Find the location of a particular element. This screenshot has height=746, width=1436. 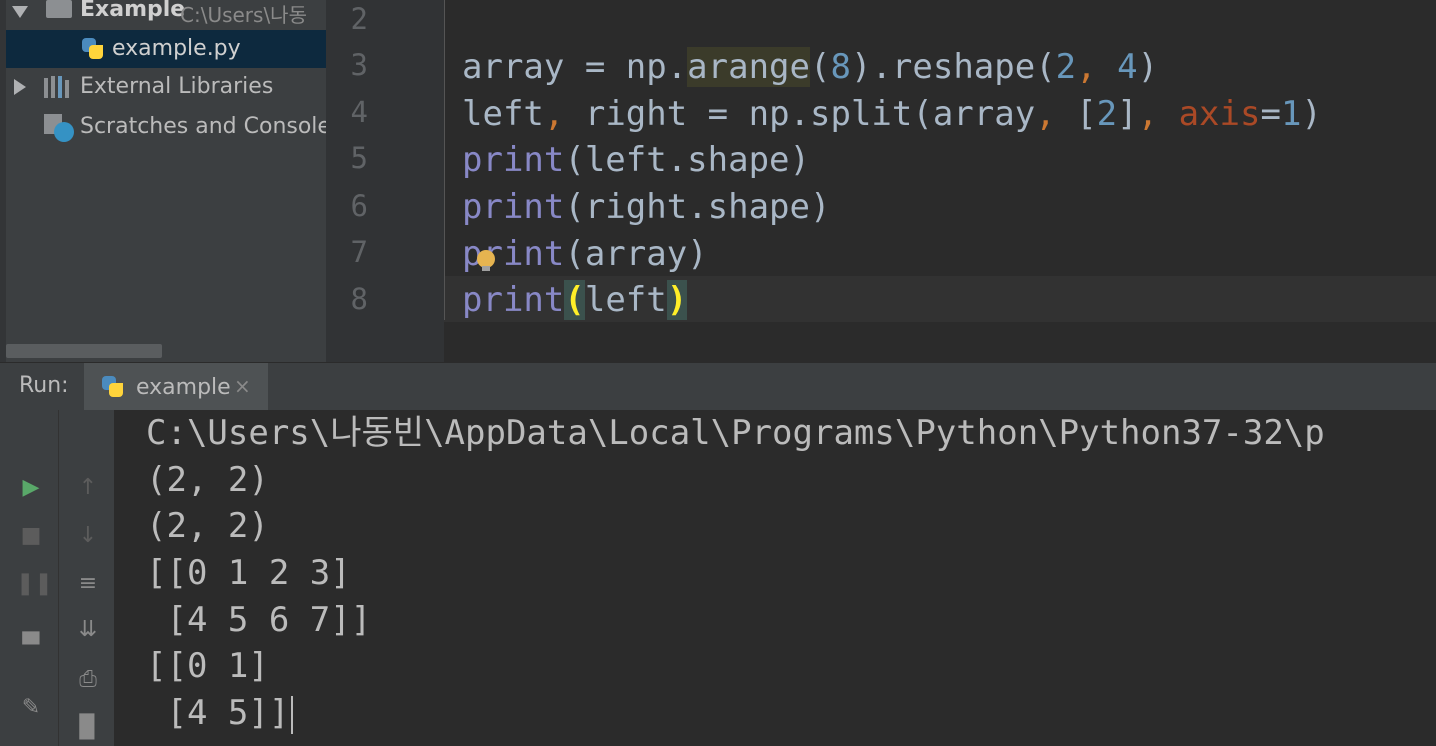

expand-right-icon is located at coordinates (20, 87).